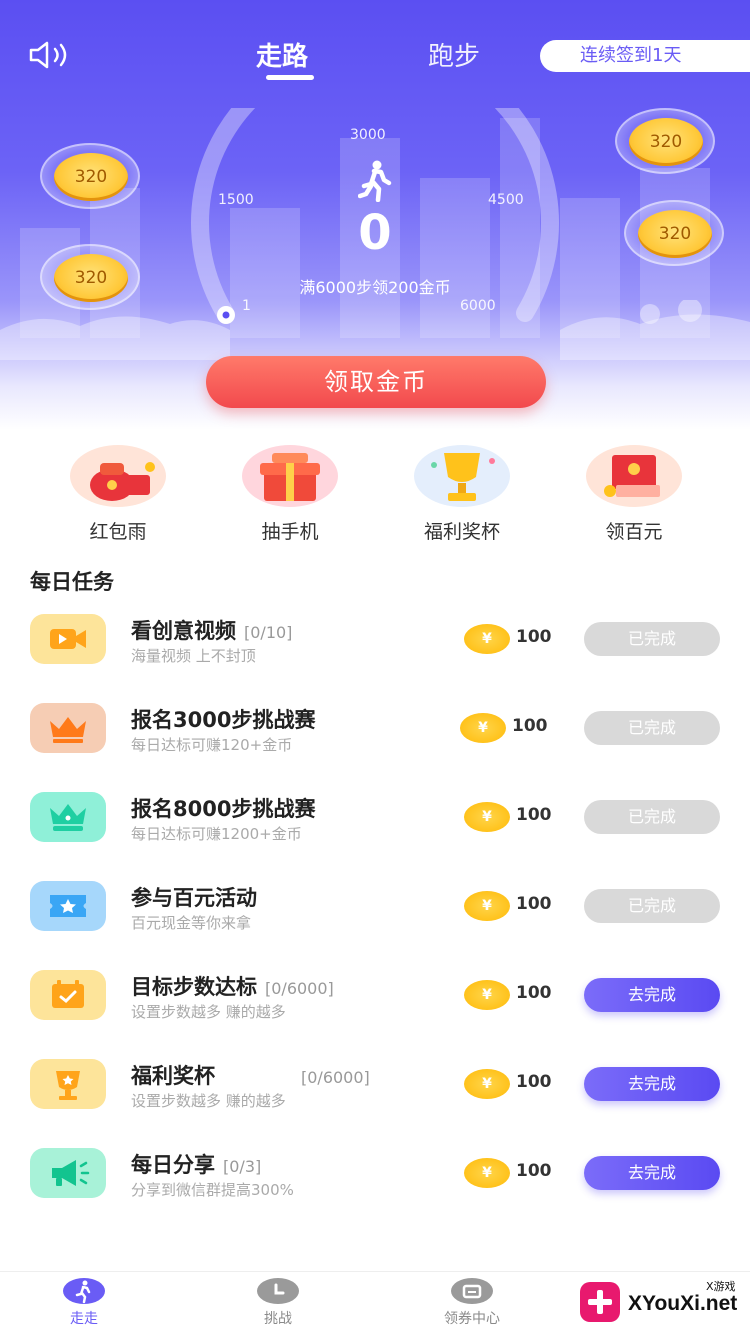 The width and height of the screenshot is (750, 1334). What do you see at coordinates (290, 476) in the screenshot?
I see `gift-box-icon` at bounding box center [290, 476].